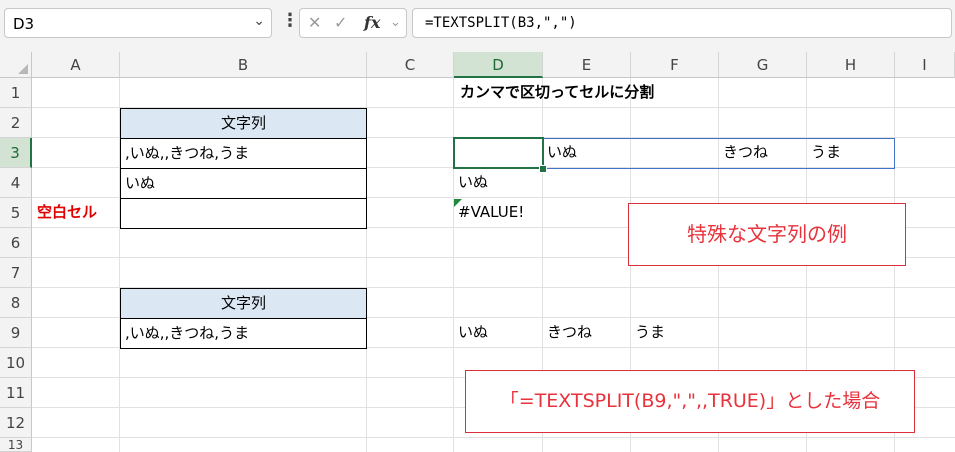 This screenshot has width=955, height=452. What do you see at coordinates (925, 65) in the screenshot?
I see `column-header-i: I` at bounding box center [925, 65].